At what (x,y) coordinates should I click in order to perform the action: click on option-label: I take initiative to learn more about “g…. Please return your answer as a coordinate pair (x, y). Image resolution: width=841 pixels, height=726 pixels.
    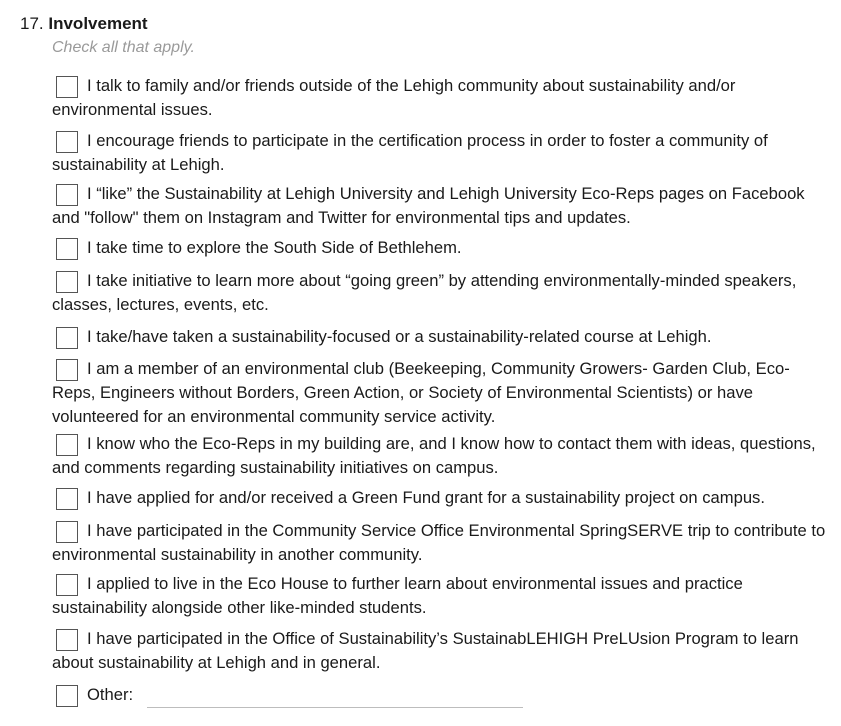
    Looking at the image, I should click on (424, 292).